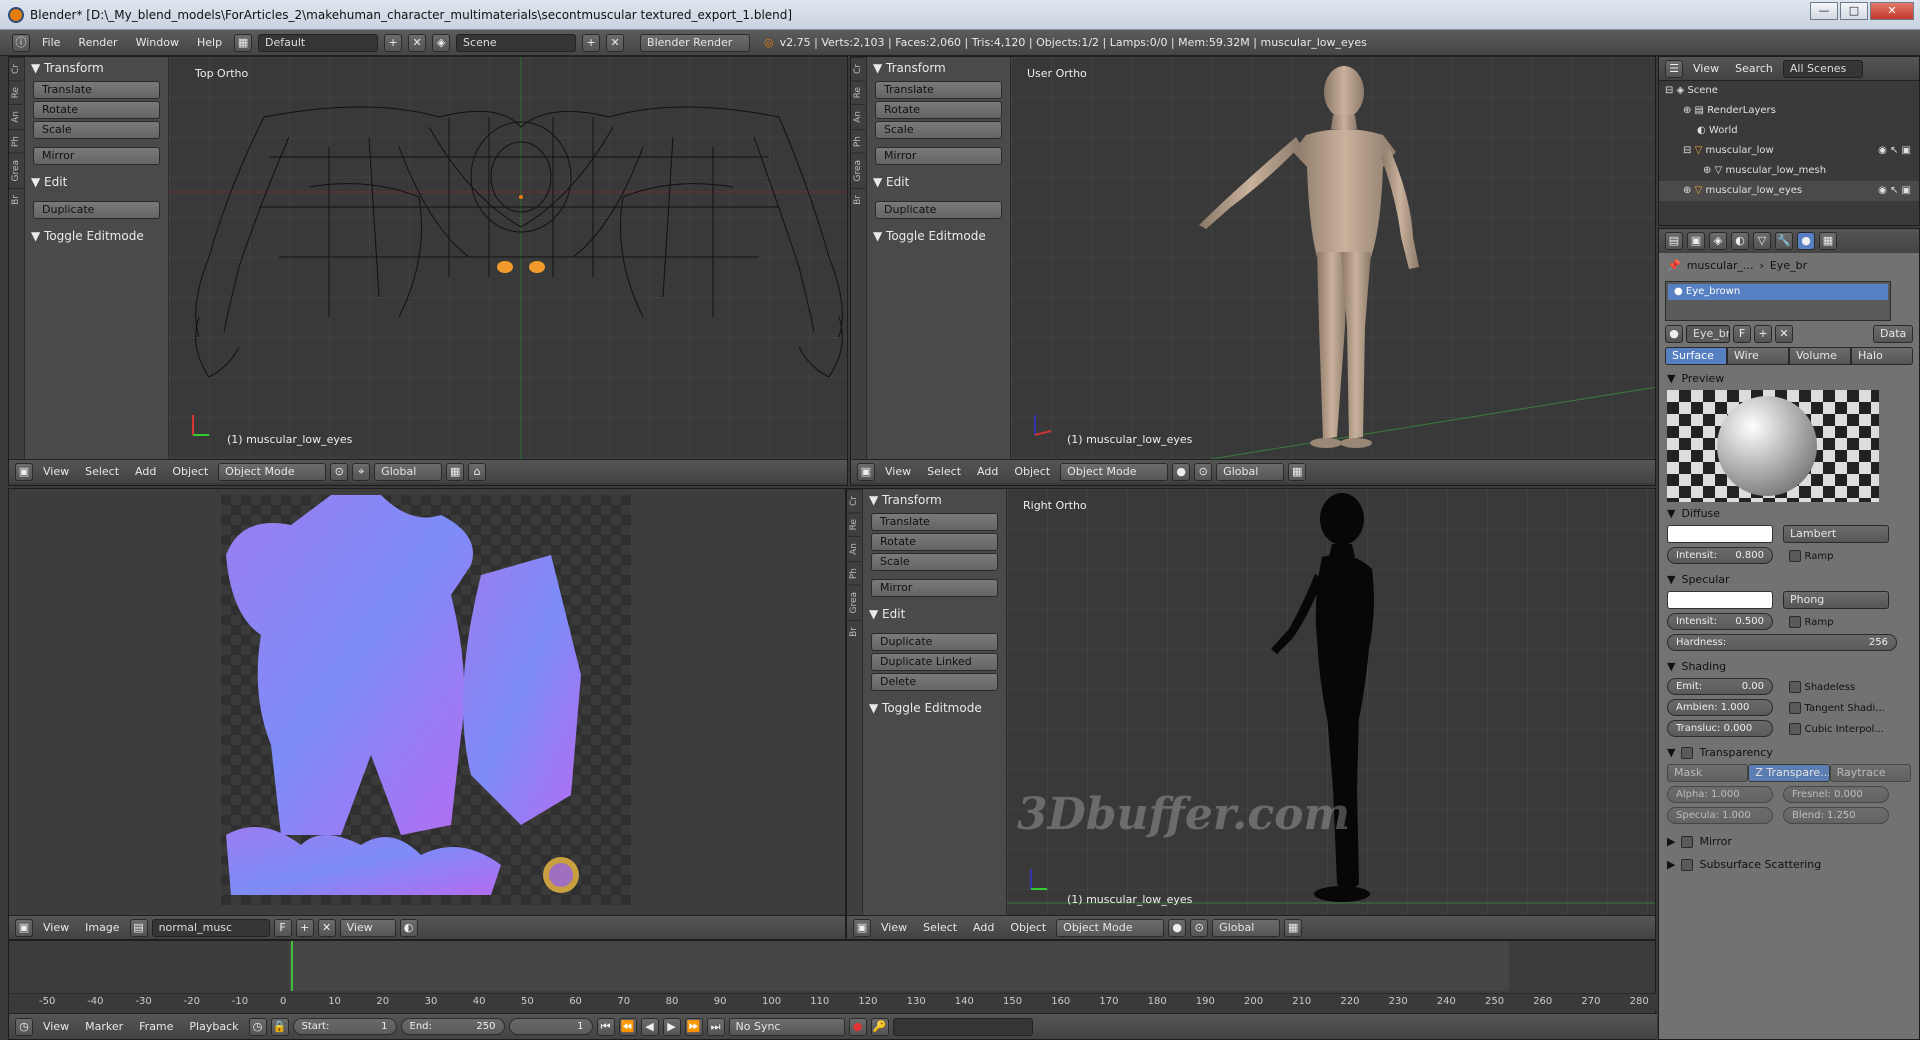 This screenshot has width=1920, height=1040. What do you see at coordinates (138, 927) in the screenshot?
I see `image-browse-icon: ▤` at bounding box center [138, 927].